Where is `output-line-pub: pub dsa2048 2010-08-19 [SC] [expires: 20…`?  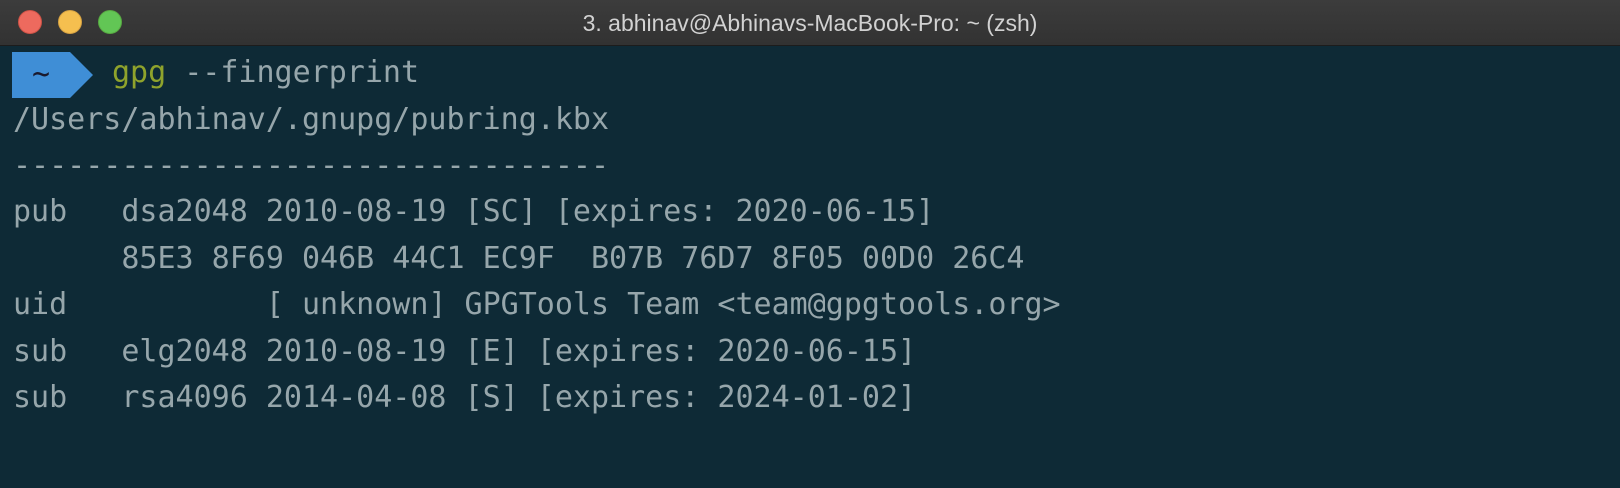
output-line-pub: pub dsa2048 2010-08-19 [SC] [expires: 20… is located at coordinates (474, 211).